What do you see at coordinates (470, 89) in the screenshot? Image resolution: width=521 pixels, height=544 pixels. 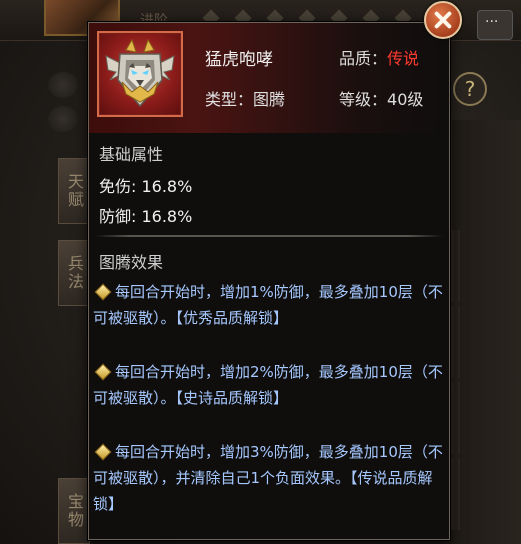 I see `help-button: ?` at bounding box center [470, 89].